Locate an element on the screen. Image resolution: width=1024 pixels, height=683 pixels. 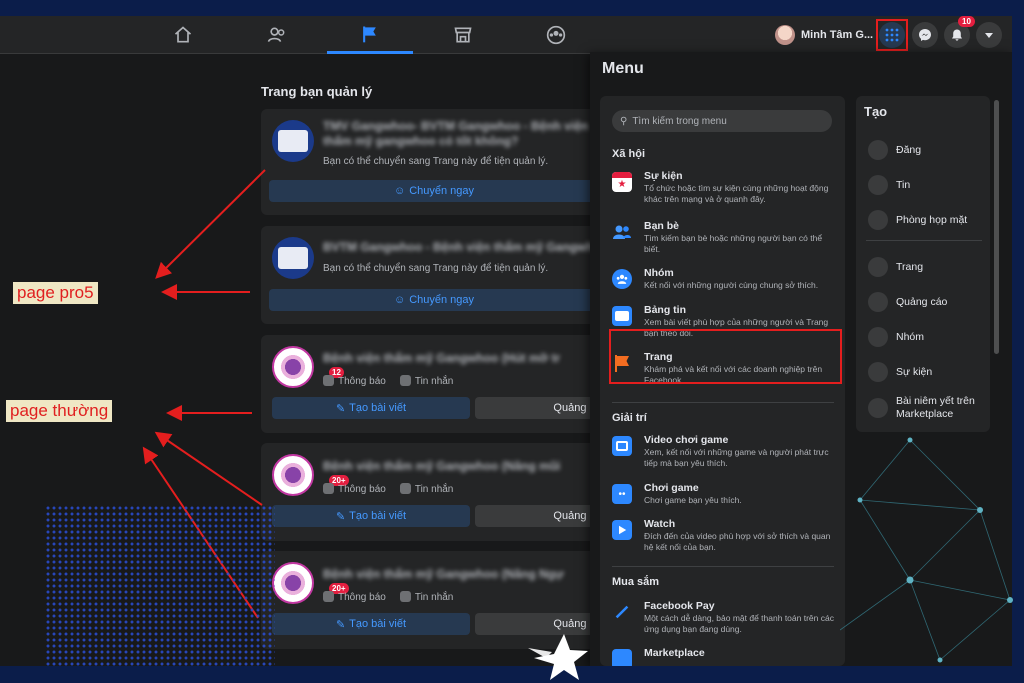
menu-item-label: Video chơi game is located at coordinates (686, 440).